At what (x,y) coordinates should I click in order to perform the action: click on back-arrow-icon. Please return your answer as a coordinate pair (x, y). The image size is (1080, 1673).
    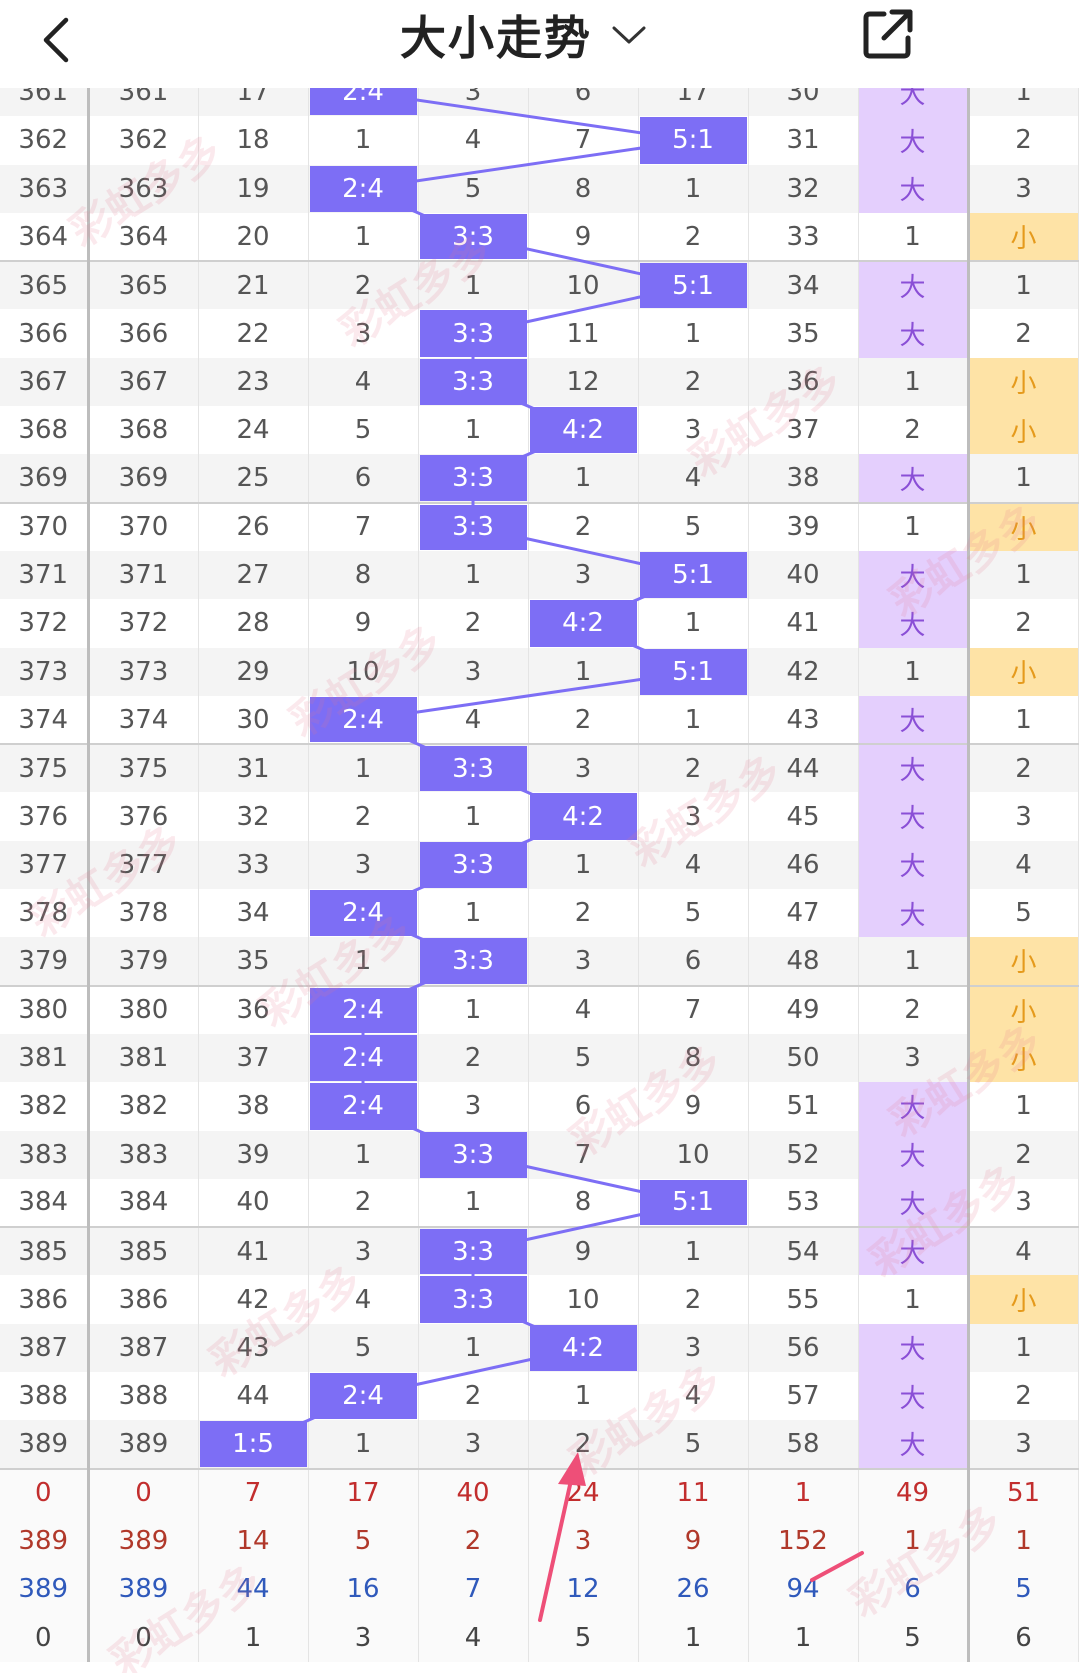
    Looking at the image, I should click on (60, 40).